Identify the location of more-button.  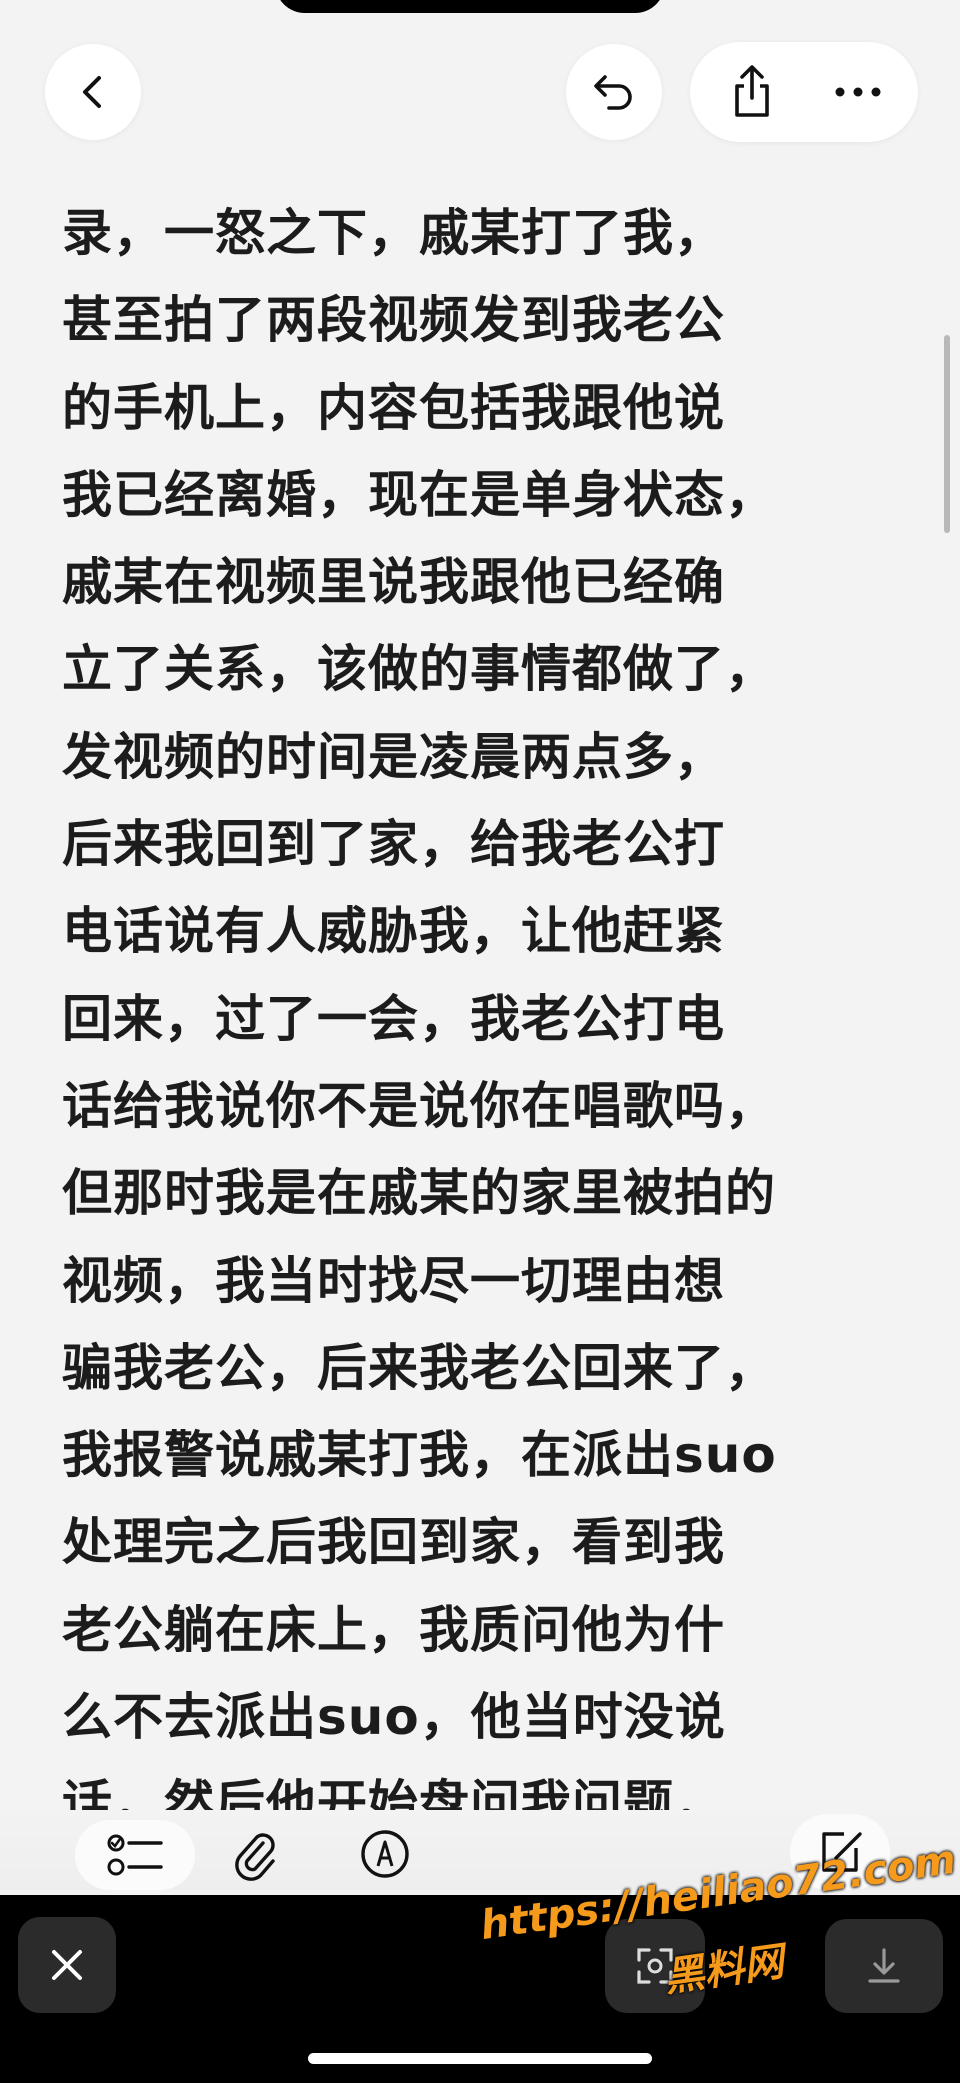
(858, 92).